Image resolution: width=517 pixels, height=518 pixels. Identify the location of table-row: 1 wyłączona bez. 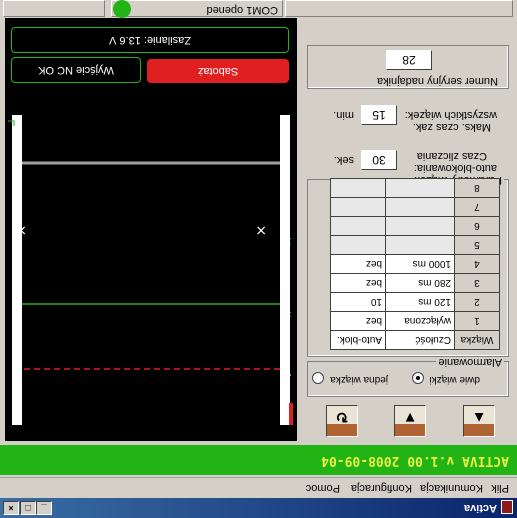
(415, 321).